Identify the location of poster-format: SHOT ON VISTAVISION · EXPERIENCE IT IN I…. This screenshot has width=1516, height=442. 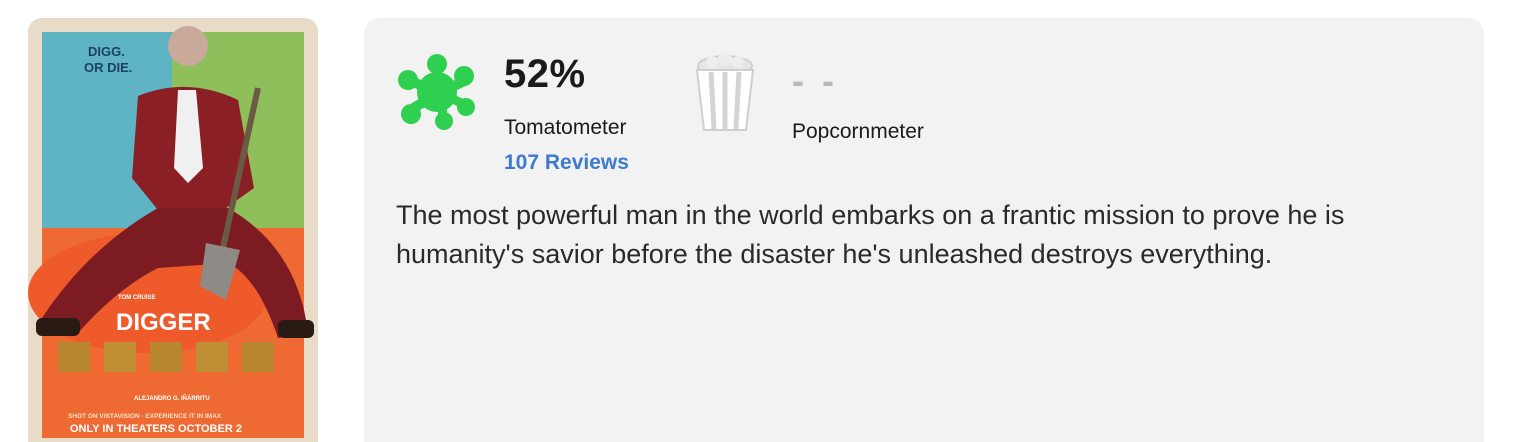
(145, 416).